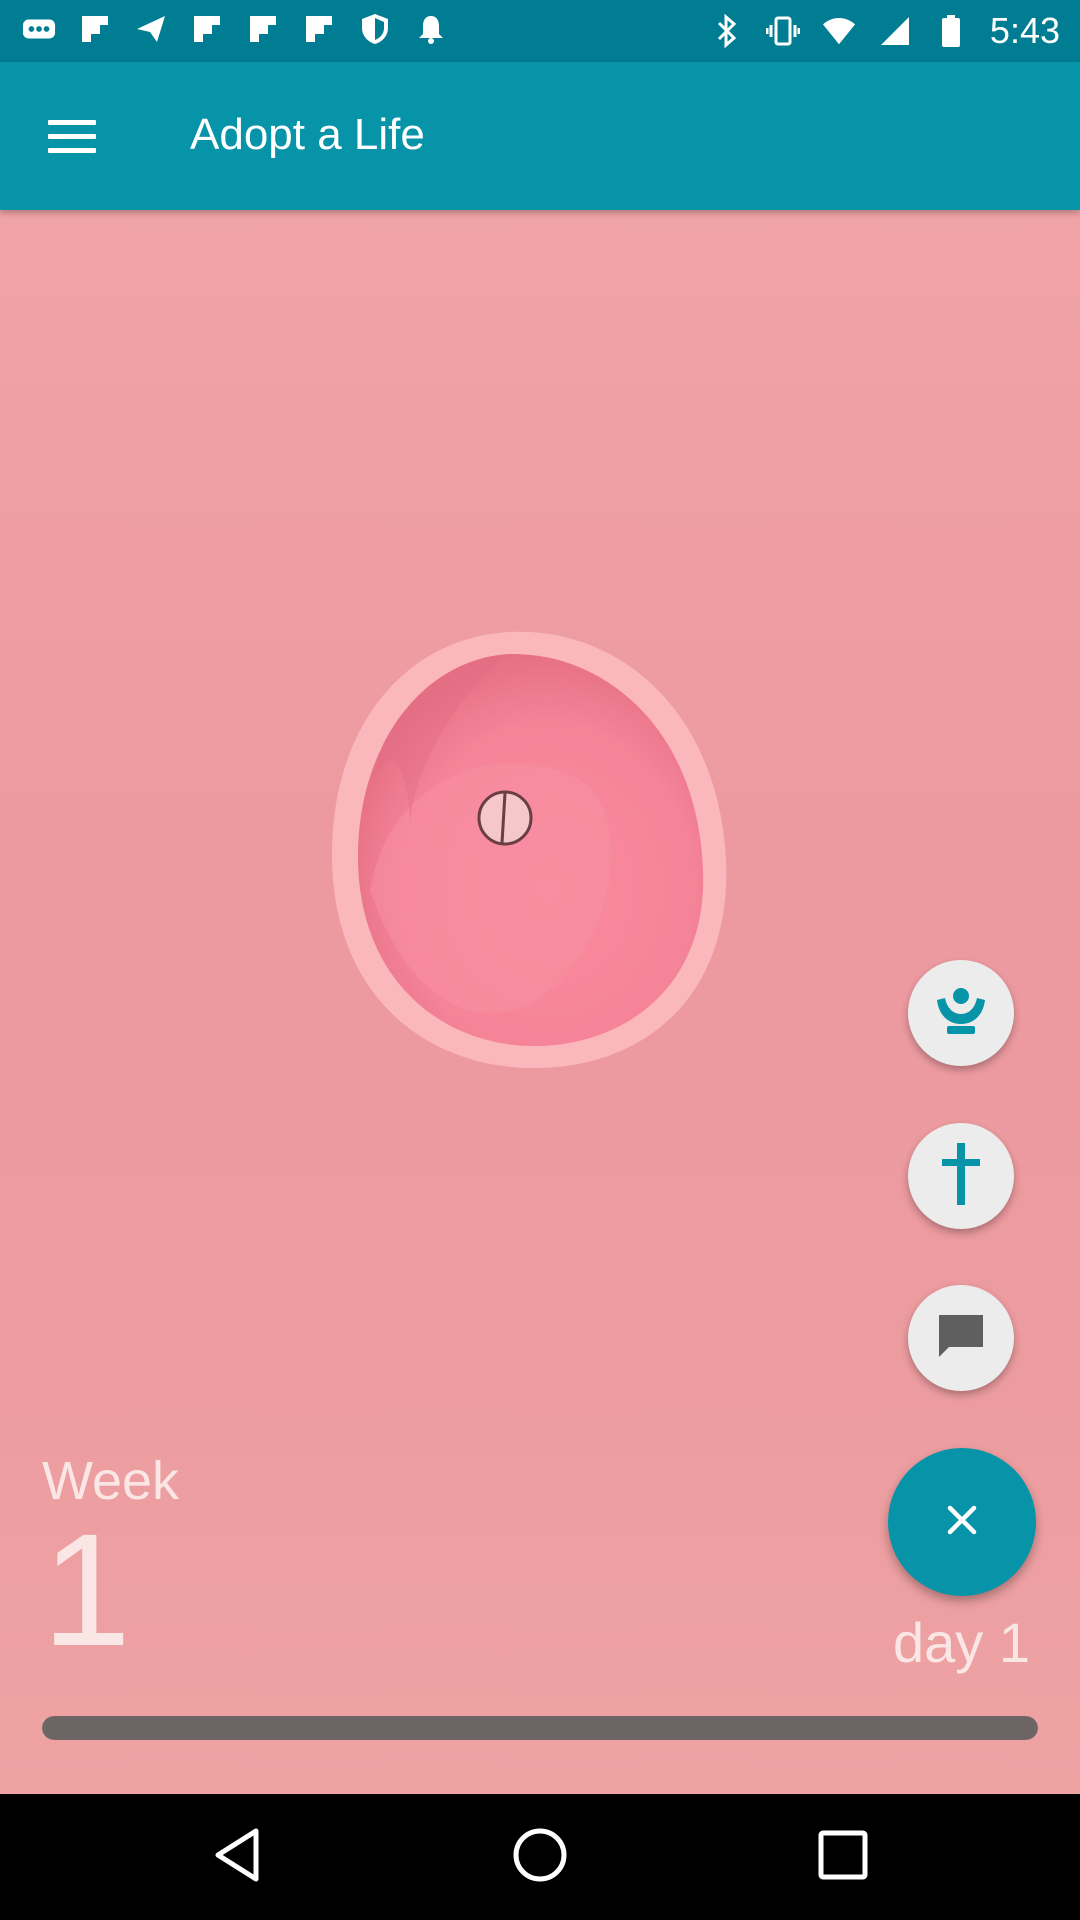 The width and height of the screenshot is (1080, 1920). I want to click on back-button, so click(237, 1857).